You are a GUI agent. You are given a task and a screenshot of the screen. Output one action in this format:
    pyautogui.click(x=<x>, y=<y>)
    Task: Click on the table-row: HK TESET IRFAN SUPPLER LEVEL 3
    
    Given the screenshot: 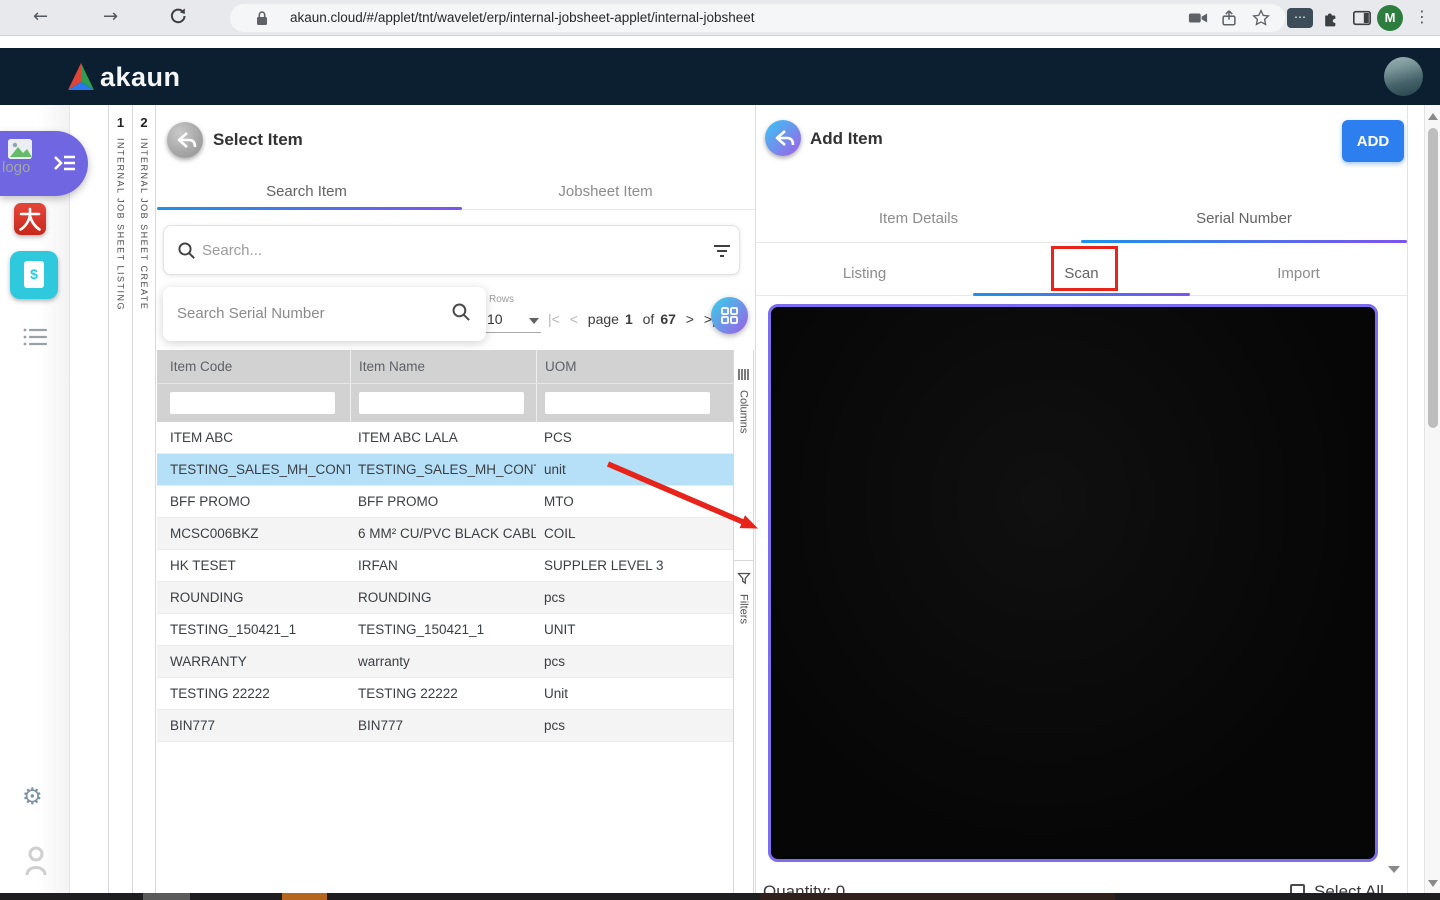 What is the action you would take?
    pyautogui.click(x=445, y=566)
    